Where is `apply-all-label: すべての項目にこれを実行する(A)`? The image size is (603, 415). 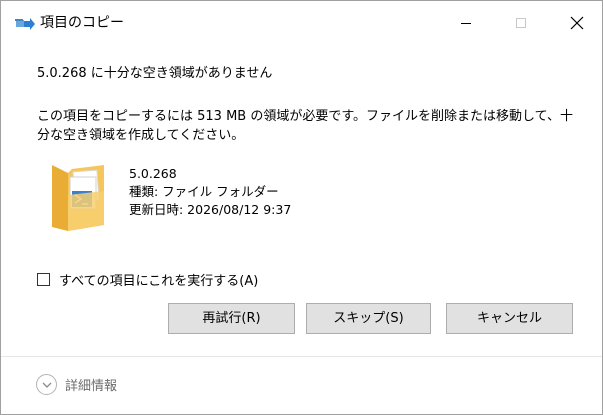 apply-all-label: すべての項目にこれを実行する(A) is located at coordinates (159, 281).